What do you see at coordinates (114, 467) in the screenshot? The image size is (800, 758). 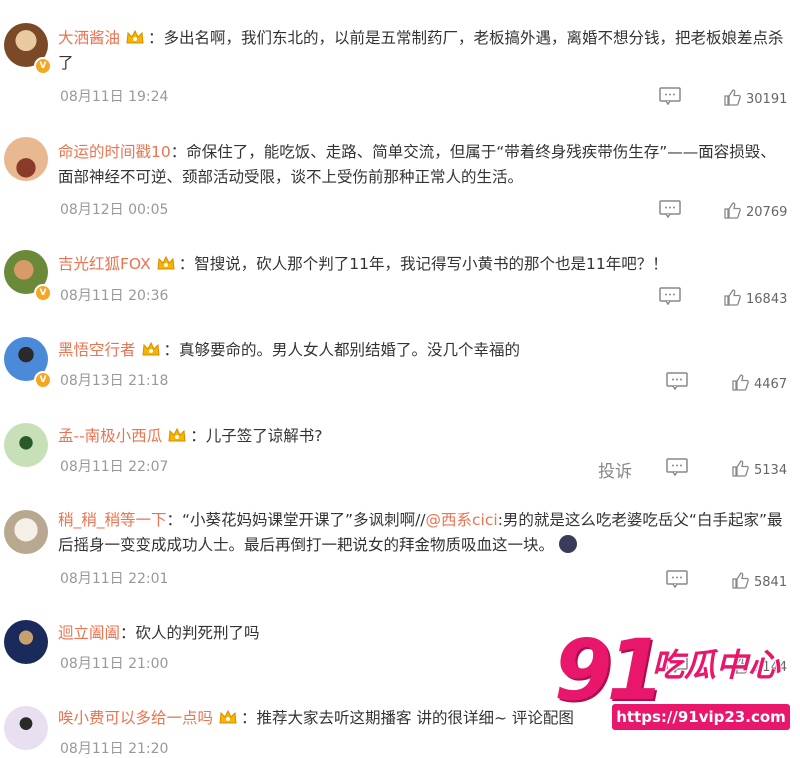 I see `comment-date: 08月11日 22:07` at bounding box center [114, 467].